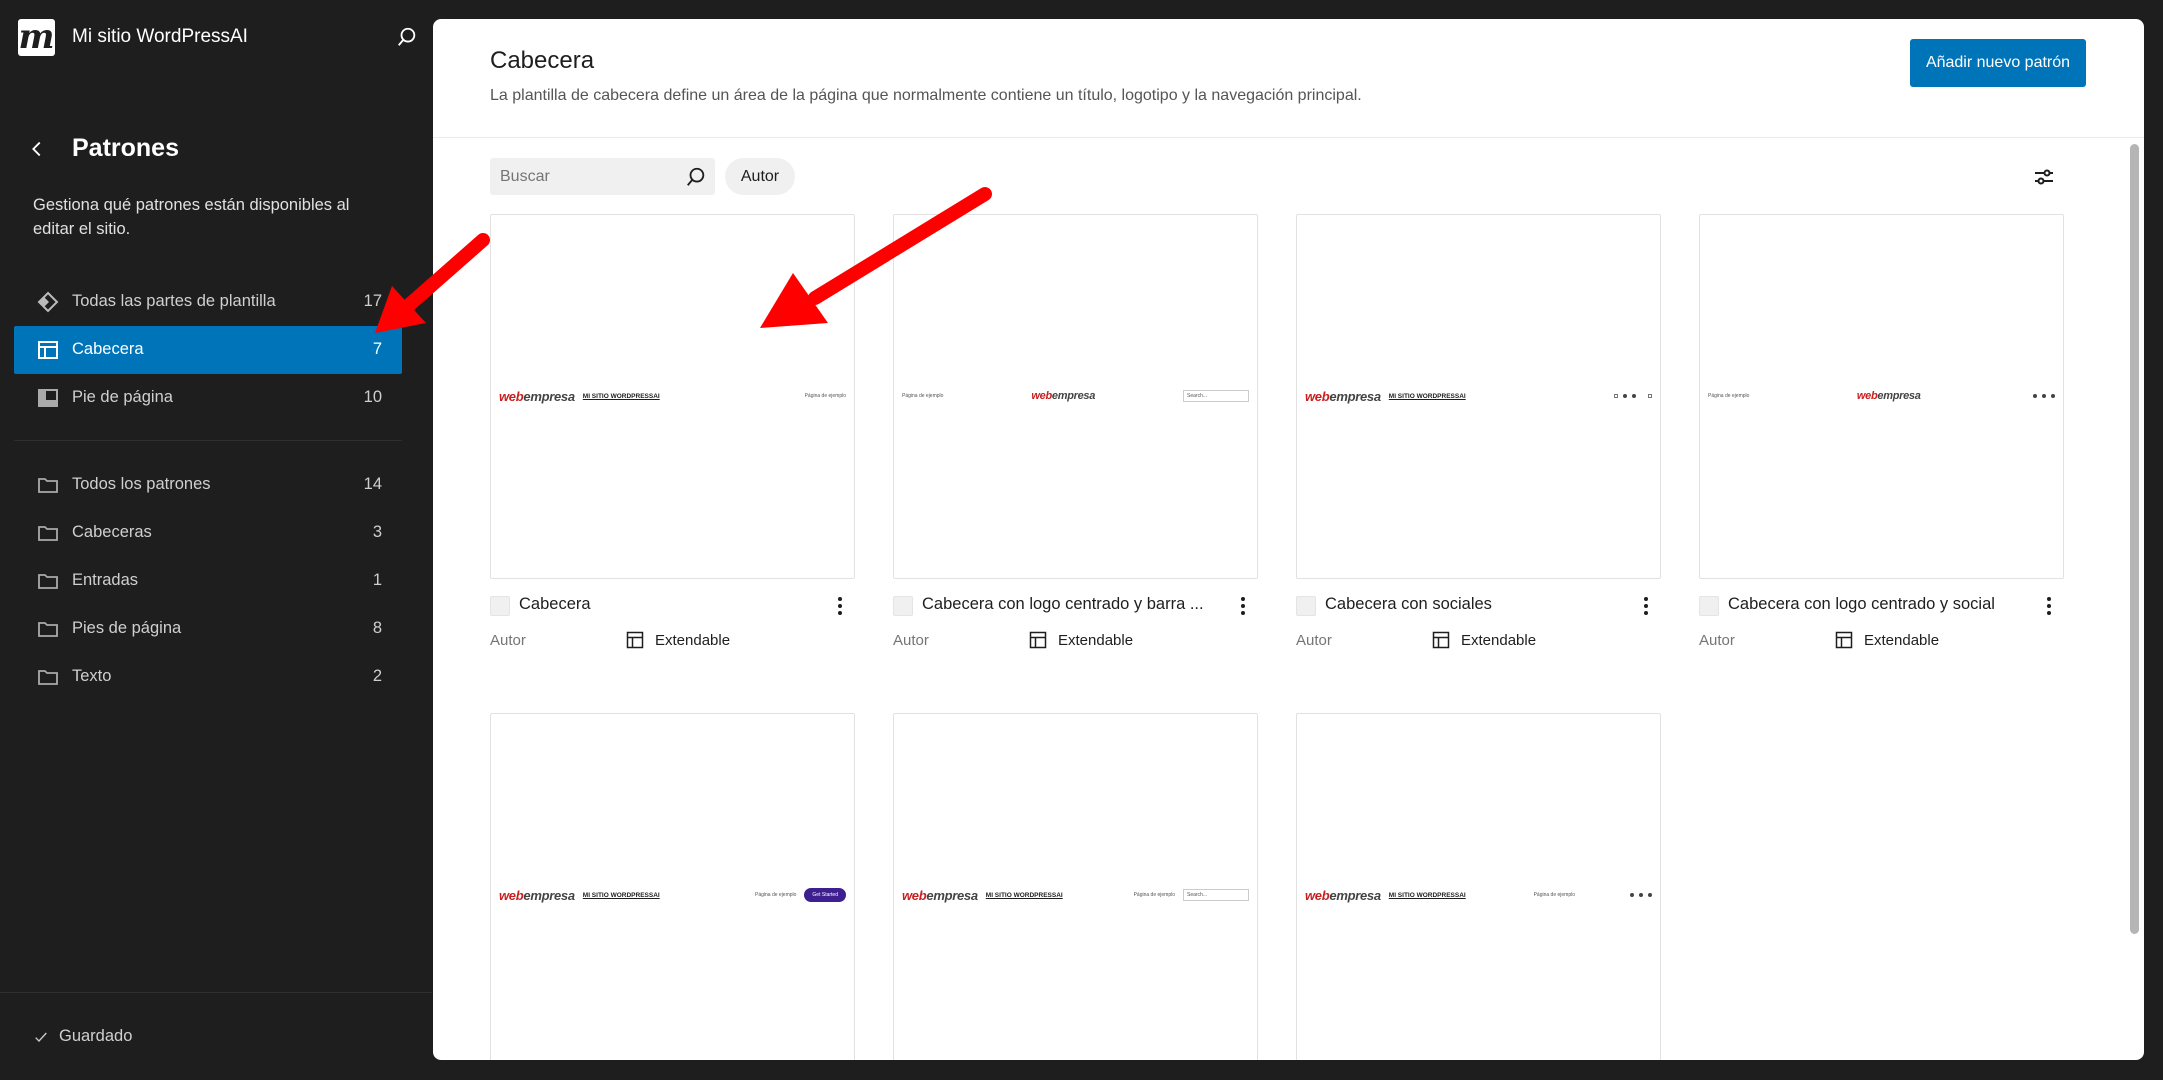 The height and width of the screenshot is (1080, 2163). What do you see at coordinates (2044, 177) in the screenshot?
I see `view-options-icon` at bounding box center [2044, 177].